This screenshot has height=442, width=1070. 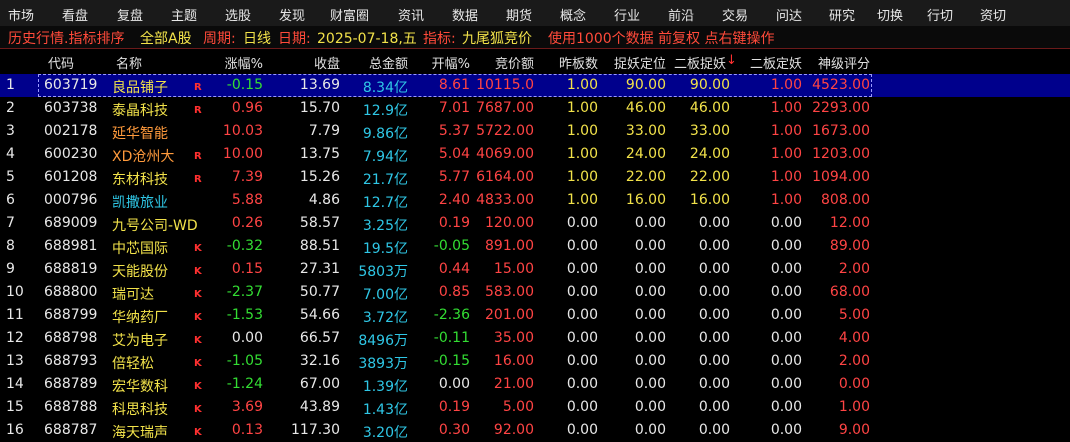 I want to click on menu-item-1: 看盘, so click(x=75, y=14).